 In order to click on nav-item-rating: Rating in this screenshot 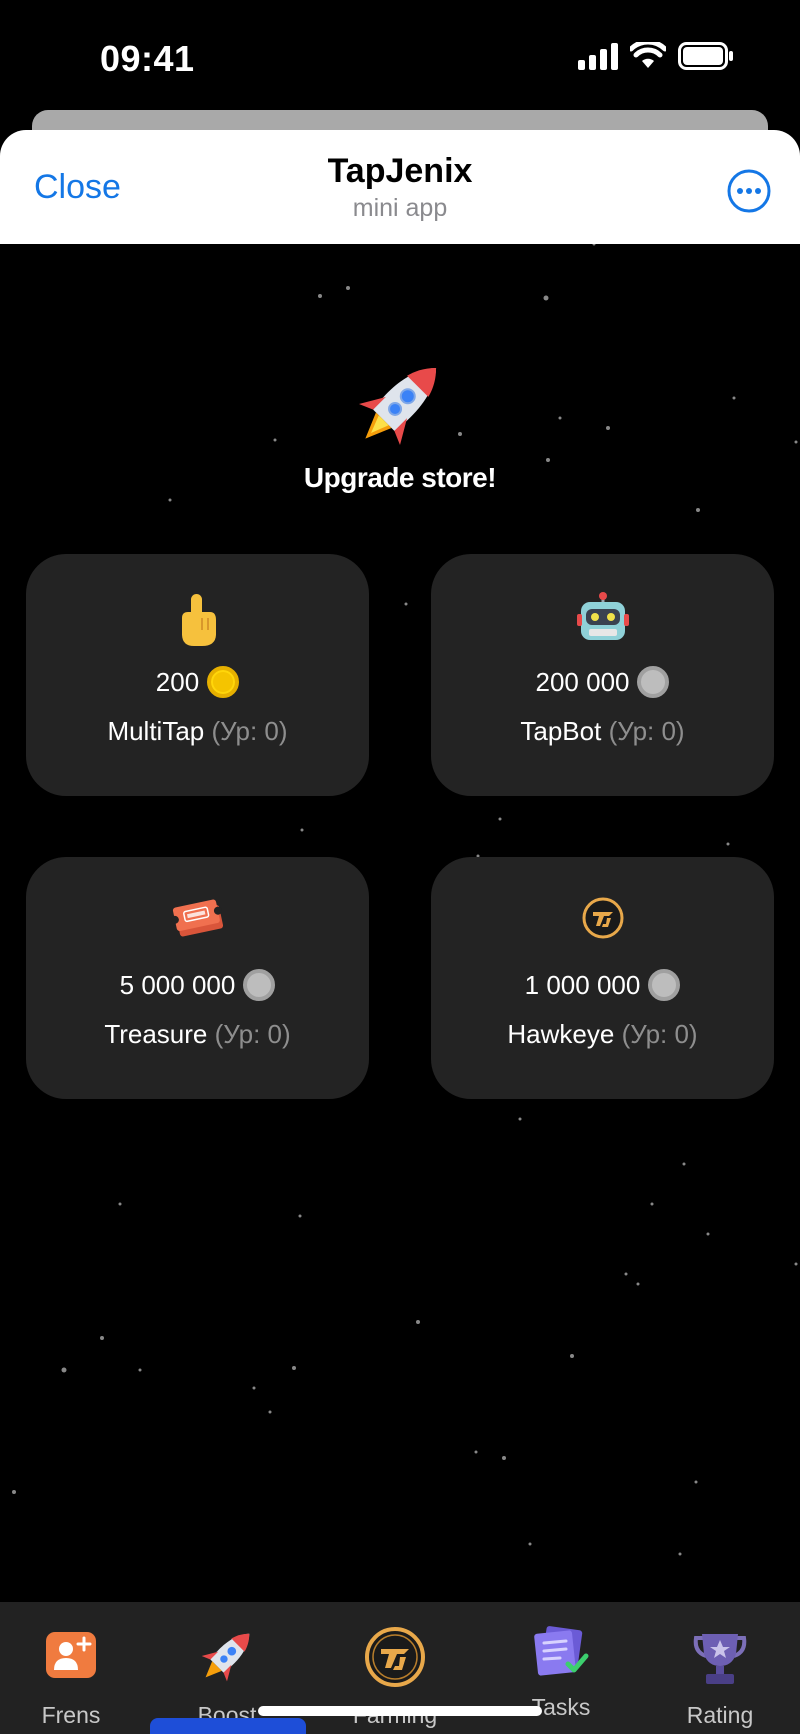, I will do `click(720, 1668)`.